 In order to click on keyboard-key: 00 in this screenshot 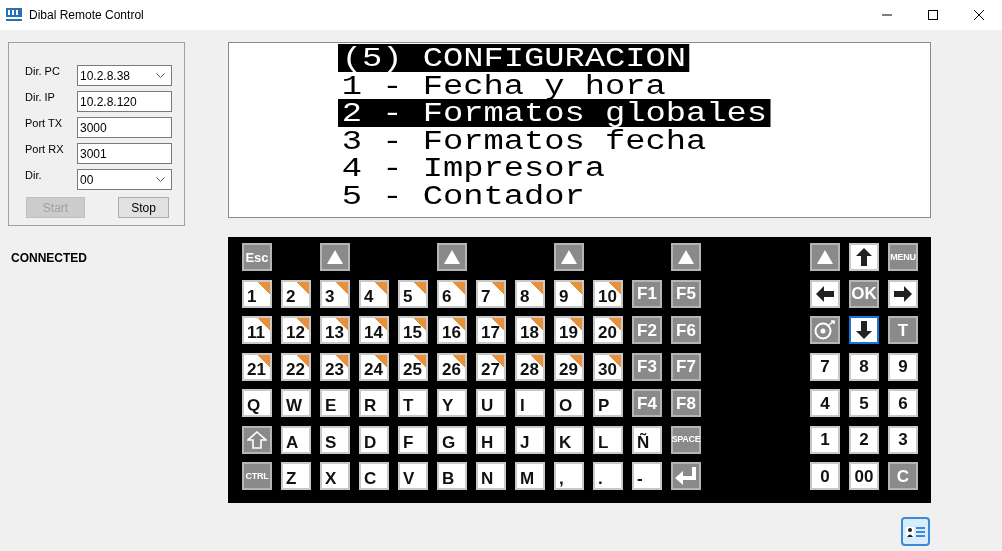, I will do `click(864, 476)`.